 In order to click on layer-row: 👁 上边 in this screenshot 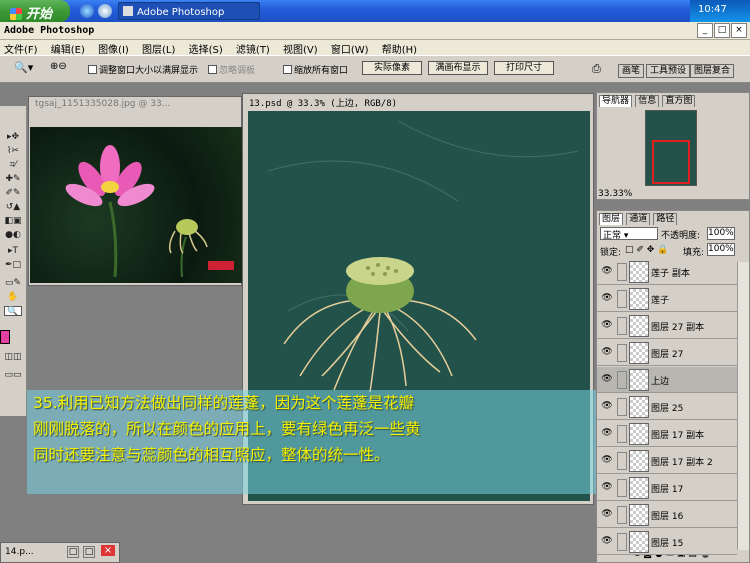, I will do `click(667, 380)`.